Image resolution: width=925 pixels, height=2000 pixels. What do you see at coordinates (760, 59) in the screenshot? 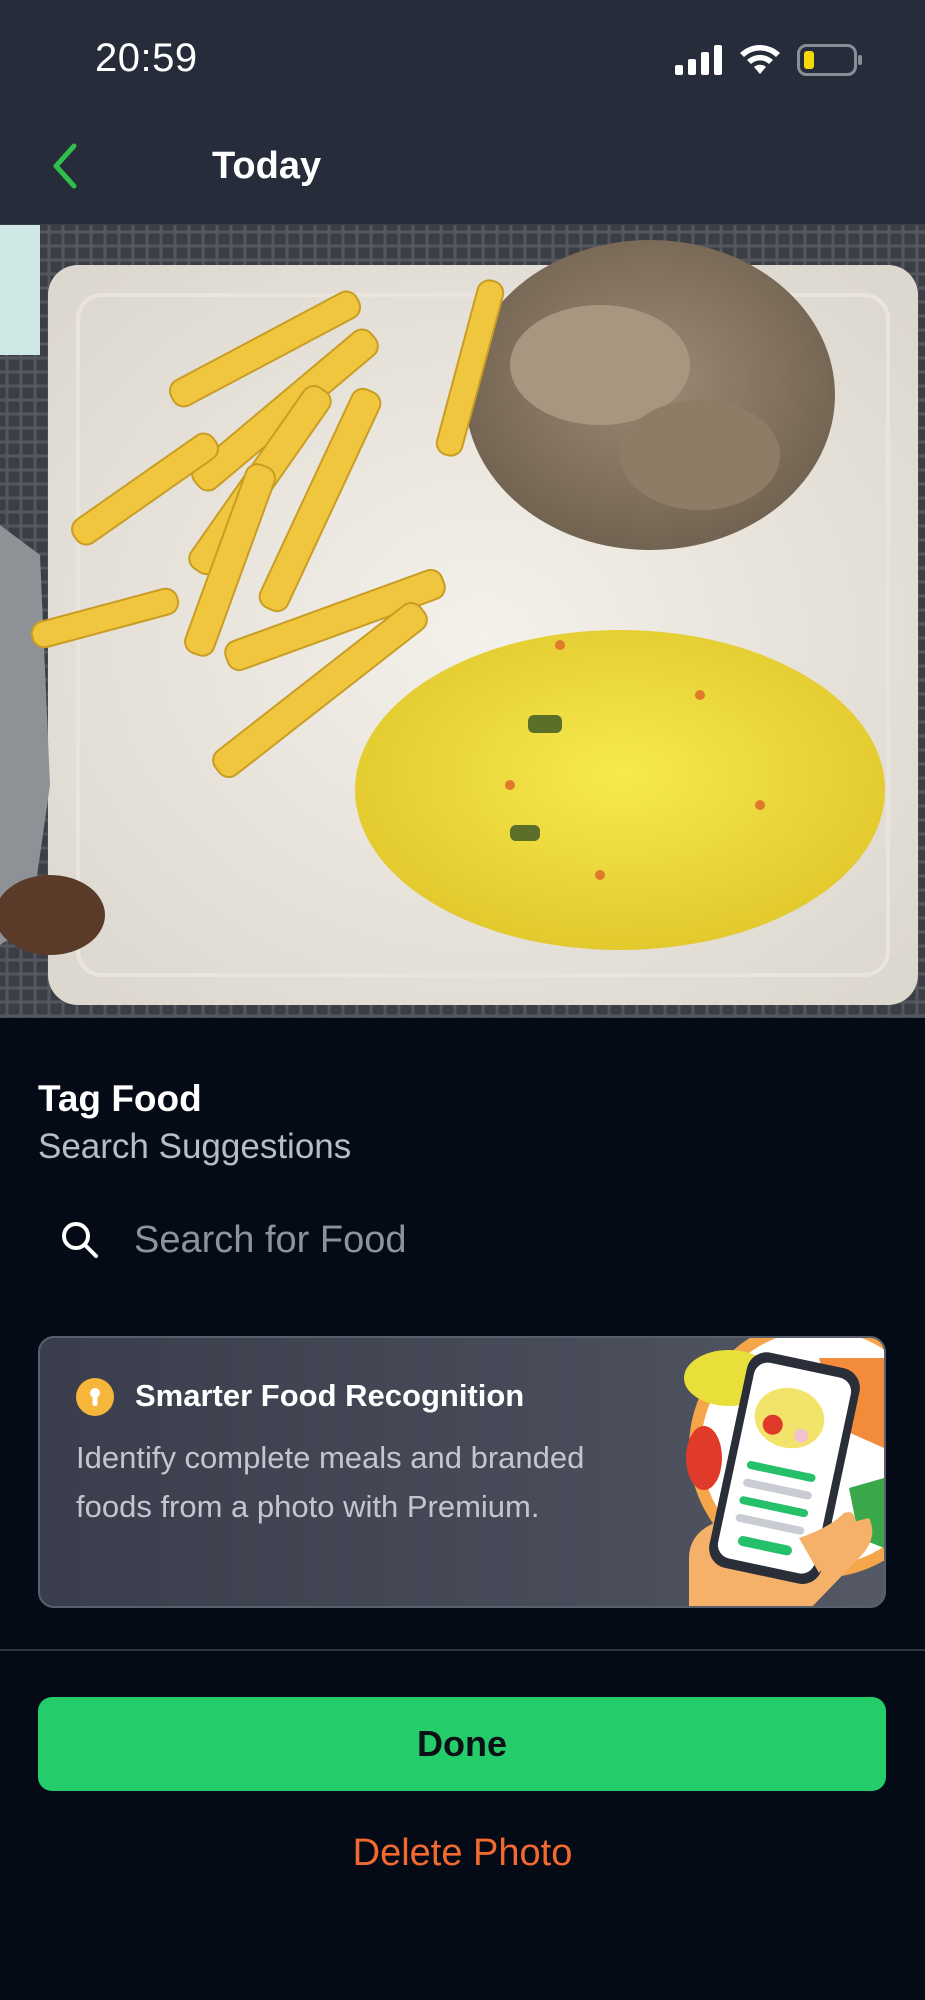
I see `wifi-icon` at bounding box center [760, 59].